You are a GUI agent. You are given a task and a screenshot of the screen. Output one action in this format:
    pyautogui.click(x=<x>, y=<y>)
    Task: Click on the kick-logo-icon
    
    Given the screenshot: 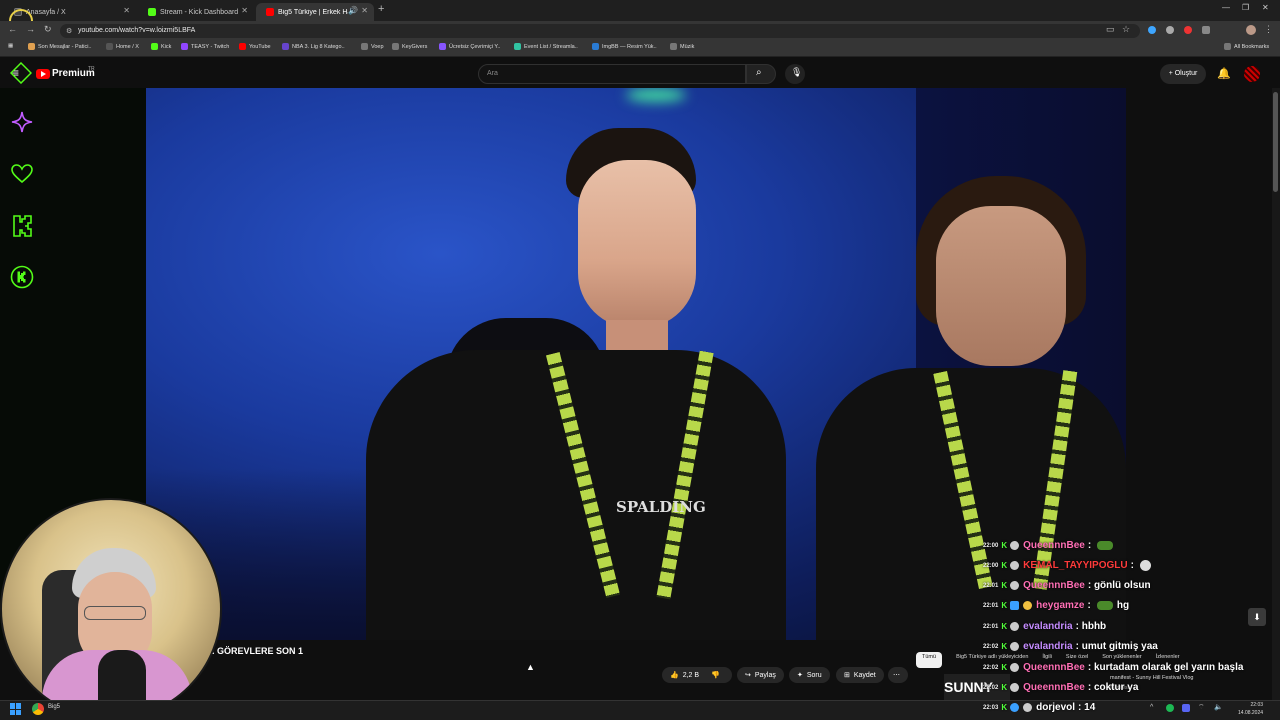 What is the action you would take?
    pyautogui.click(x=22, y=226)
    